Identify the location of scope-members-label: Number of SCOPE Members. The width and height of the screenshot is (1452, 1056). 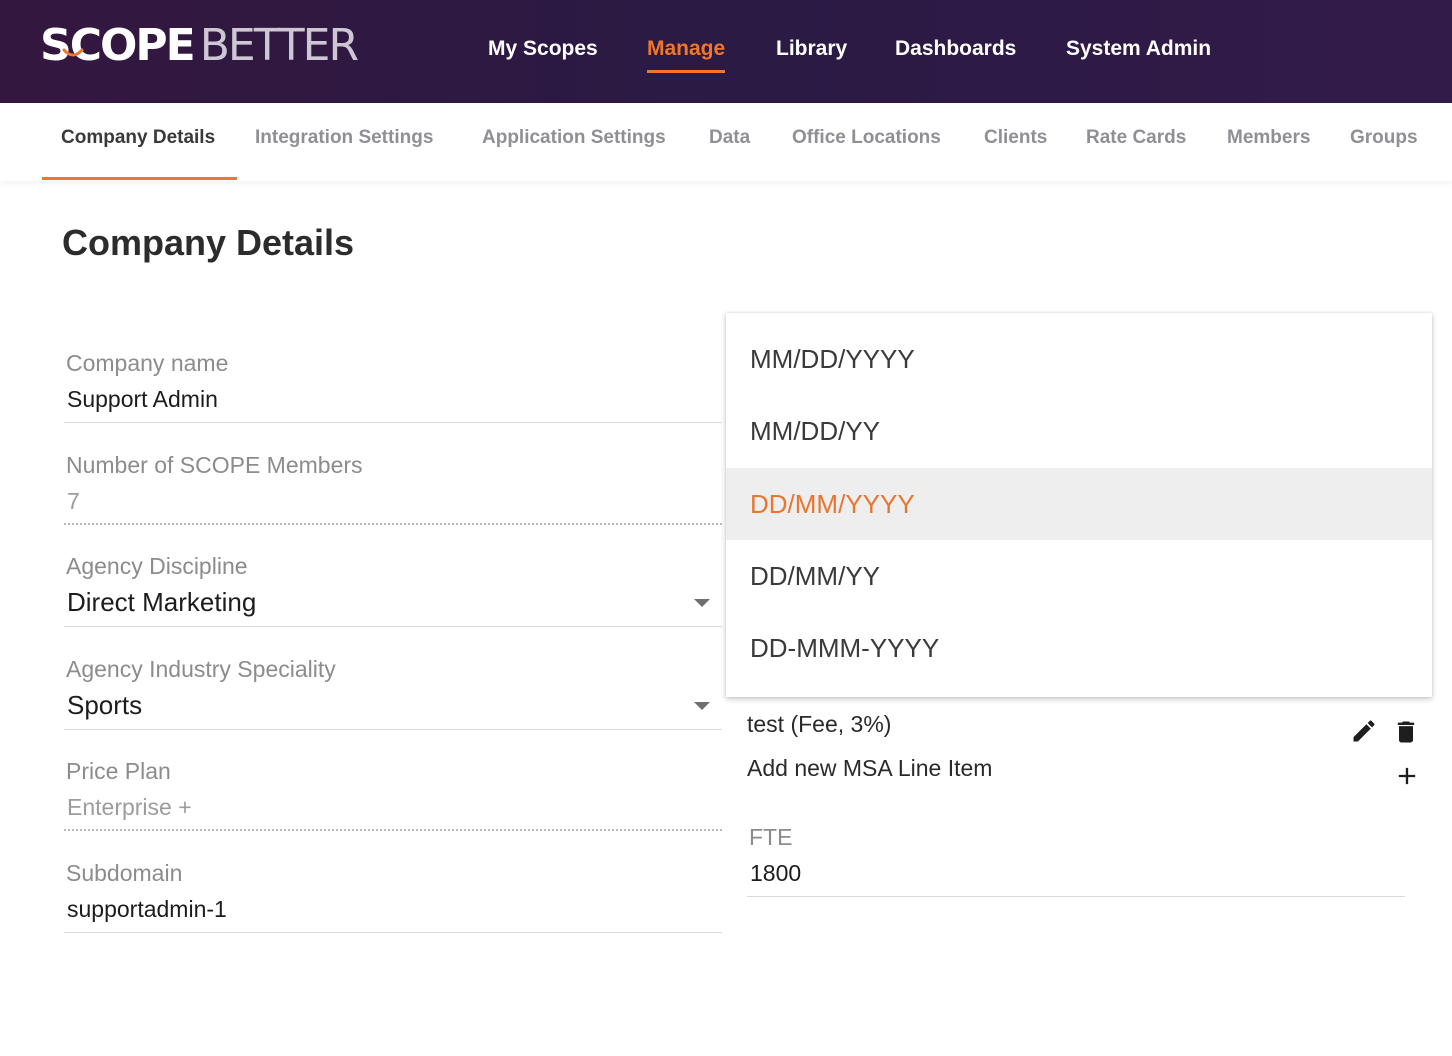
(214, 465).